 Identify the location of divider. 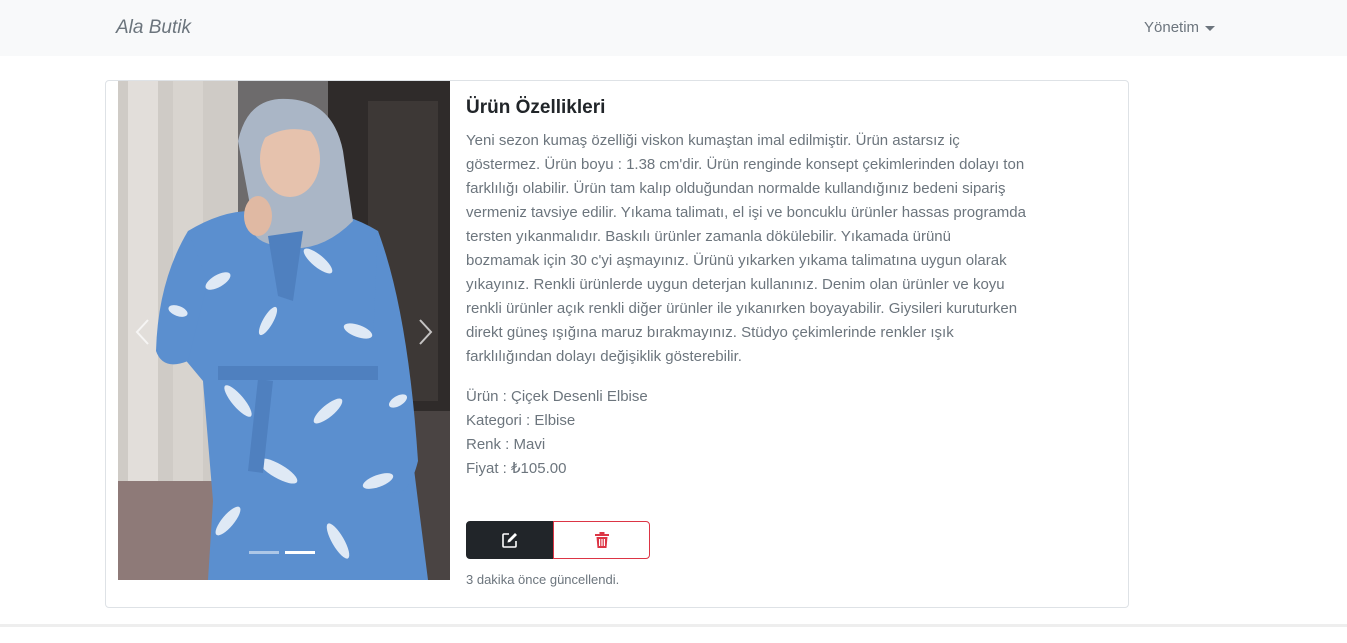
(673, 625).